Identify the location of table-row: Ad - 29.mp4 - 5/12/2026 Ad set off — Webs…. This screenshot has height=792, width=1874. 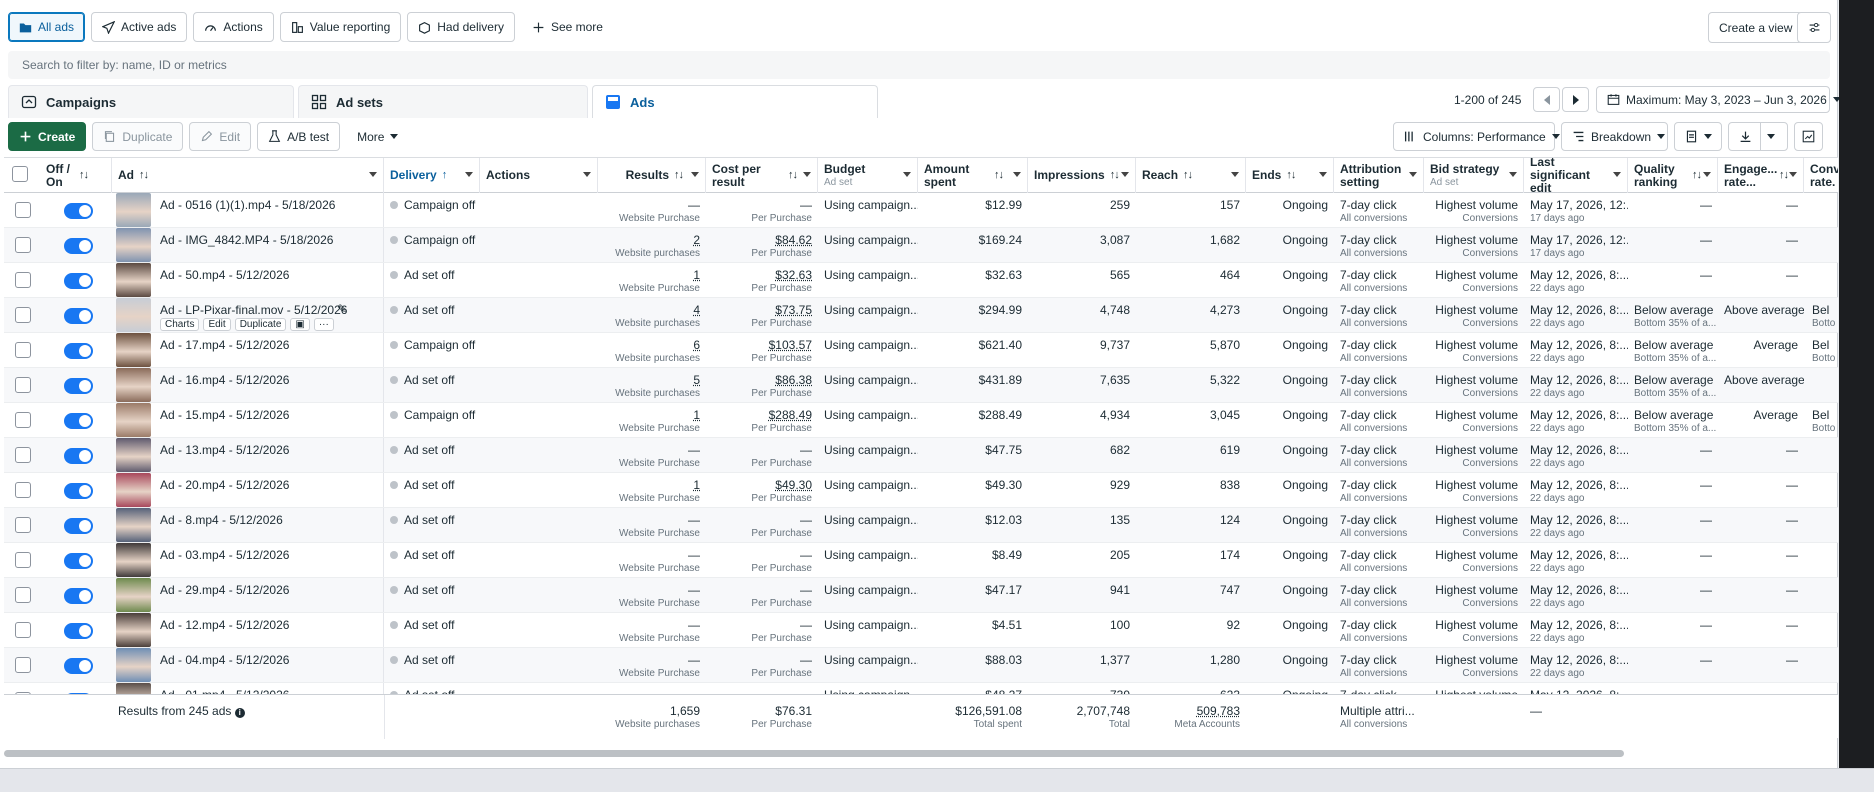
(921, 595).